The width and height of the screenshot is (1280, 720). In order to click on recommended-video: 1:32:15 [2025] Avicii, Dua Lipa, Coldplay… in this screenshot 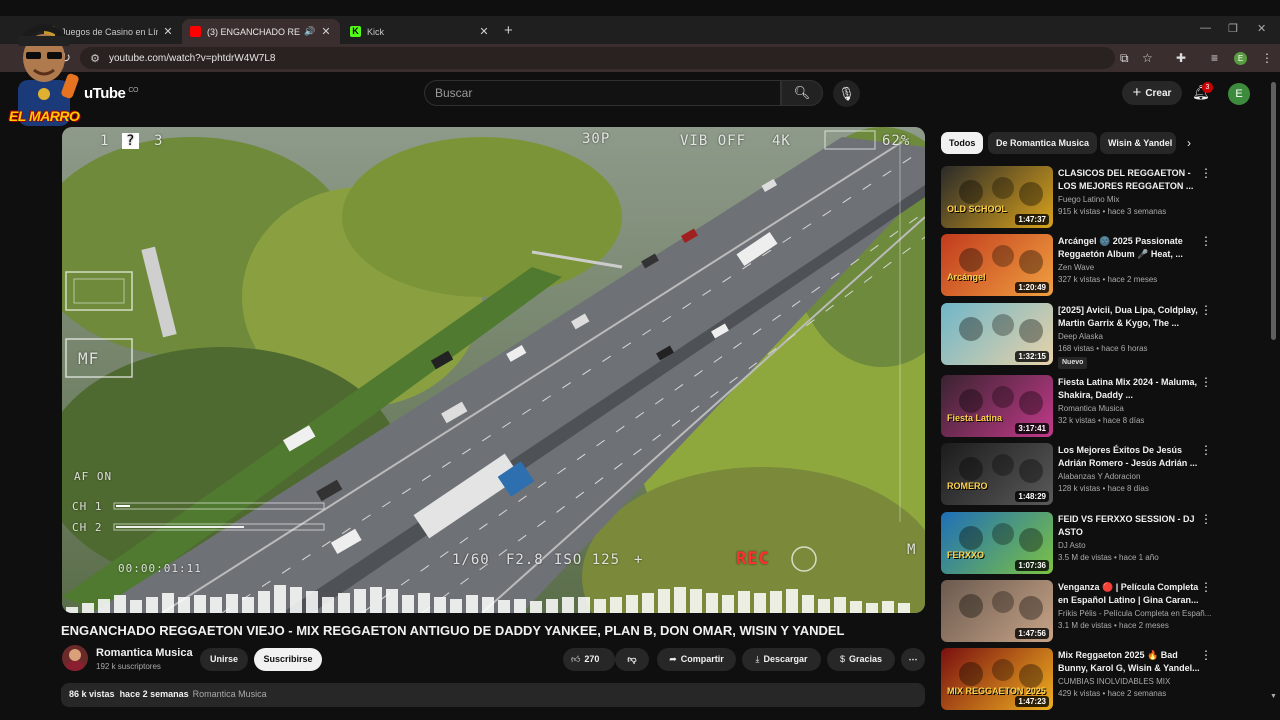, I will do `click(1091, 336)`.